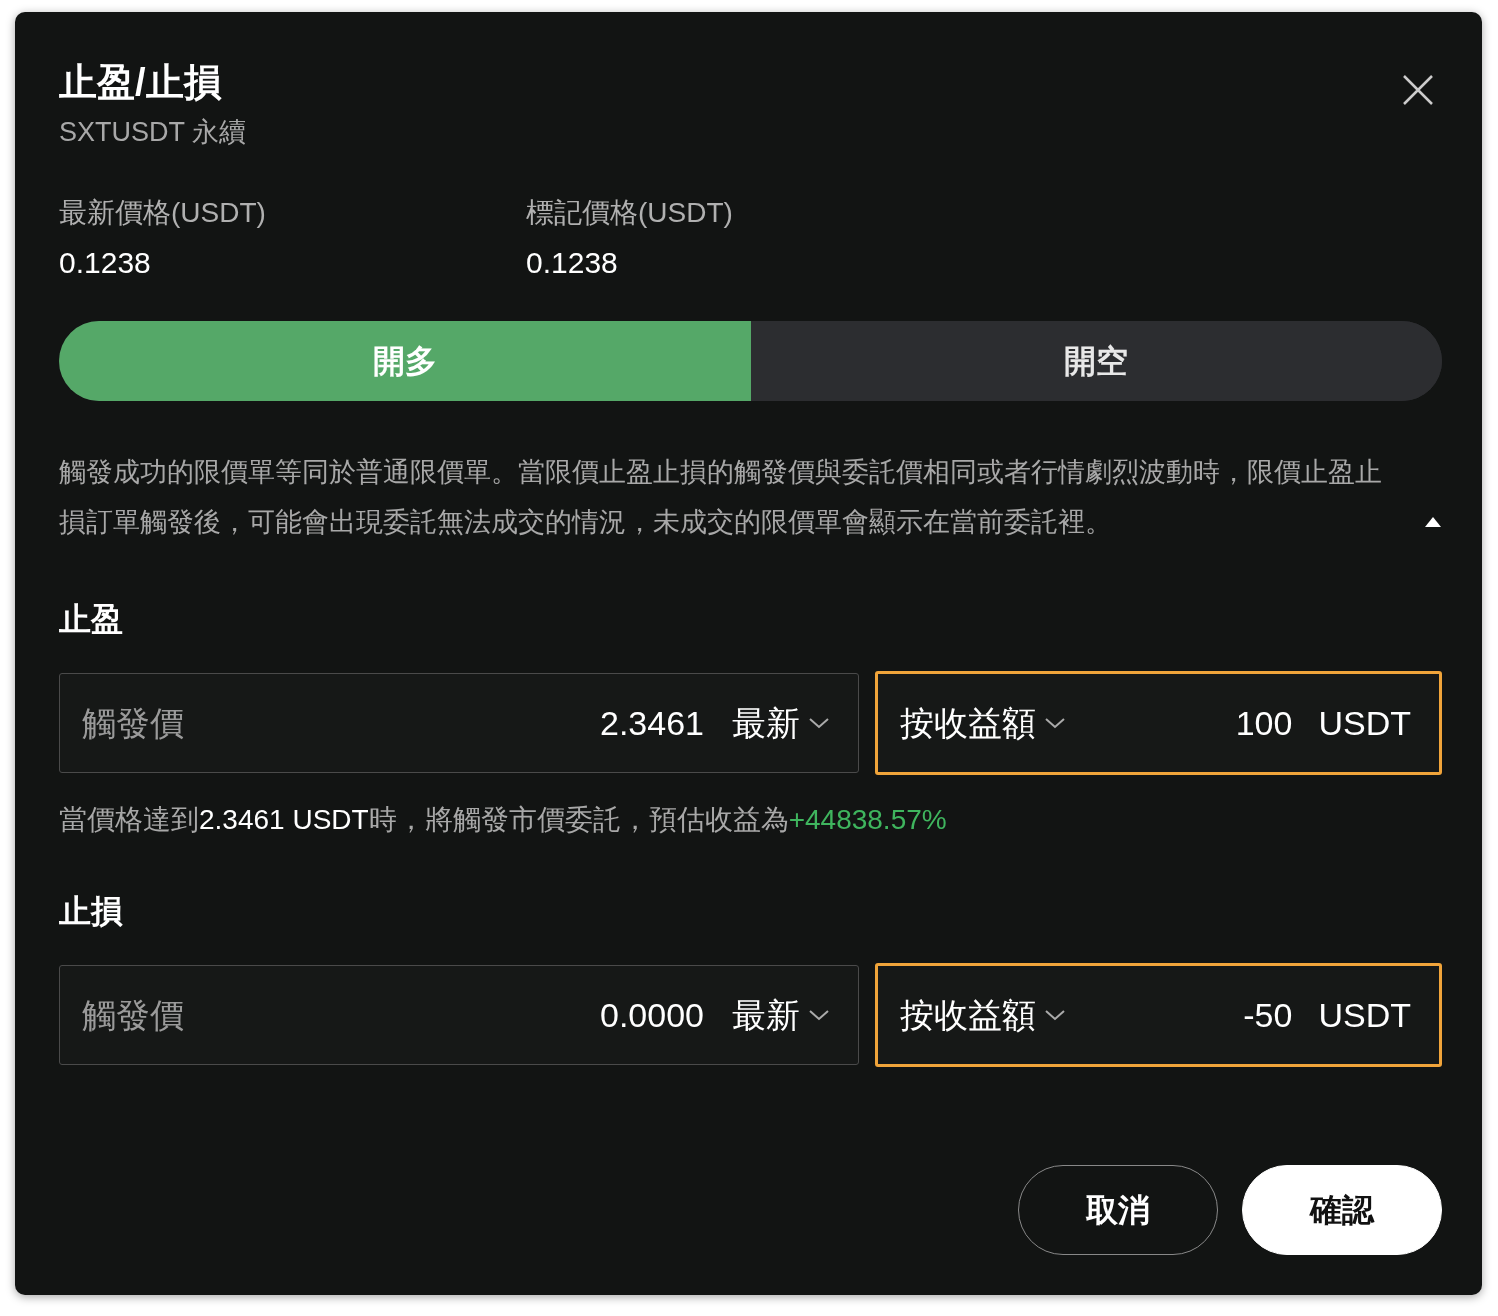  I want to click on dialog-subtitle: SXTUSDT 永續, so click(153, 132).